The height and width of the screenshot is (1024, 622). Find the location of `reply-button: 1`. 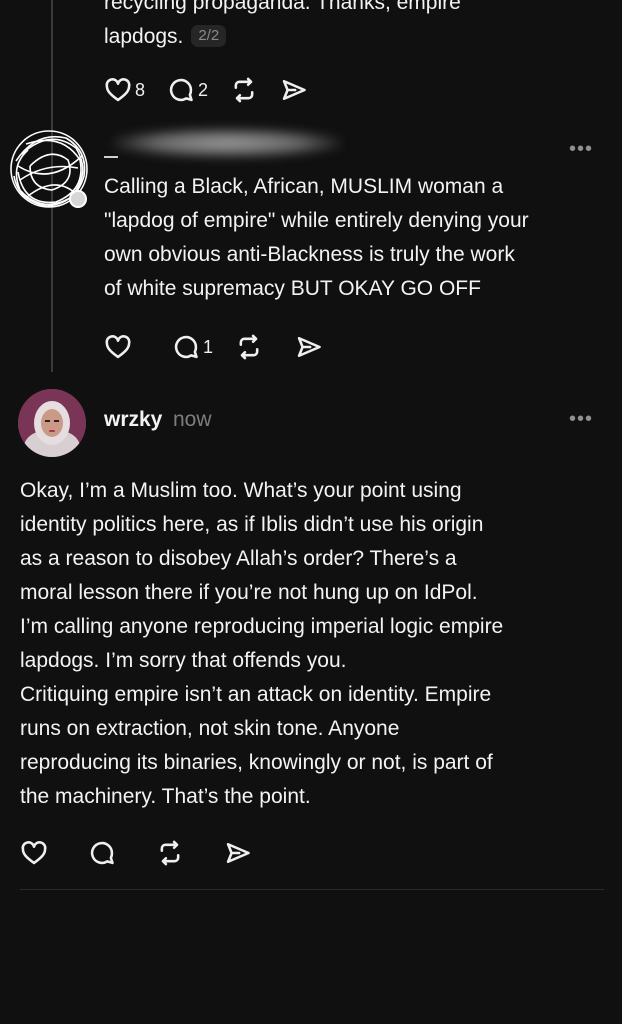

reply-button: 1 is located at coordinates (192, 347).